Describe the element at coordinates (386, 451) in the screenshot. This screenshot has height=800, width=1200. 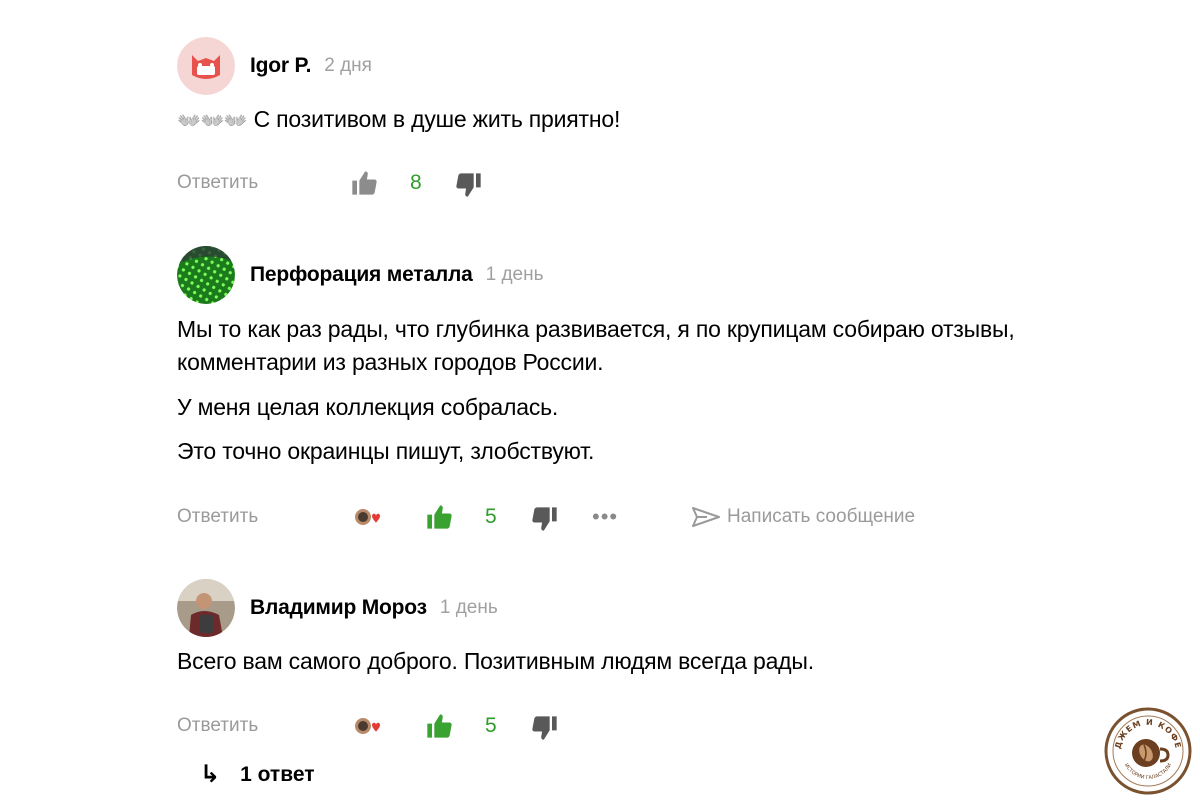
I see `comment-paragraph: Это точно окраинцы пишут, злобствуют.` at that location.